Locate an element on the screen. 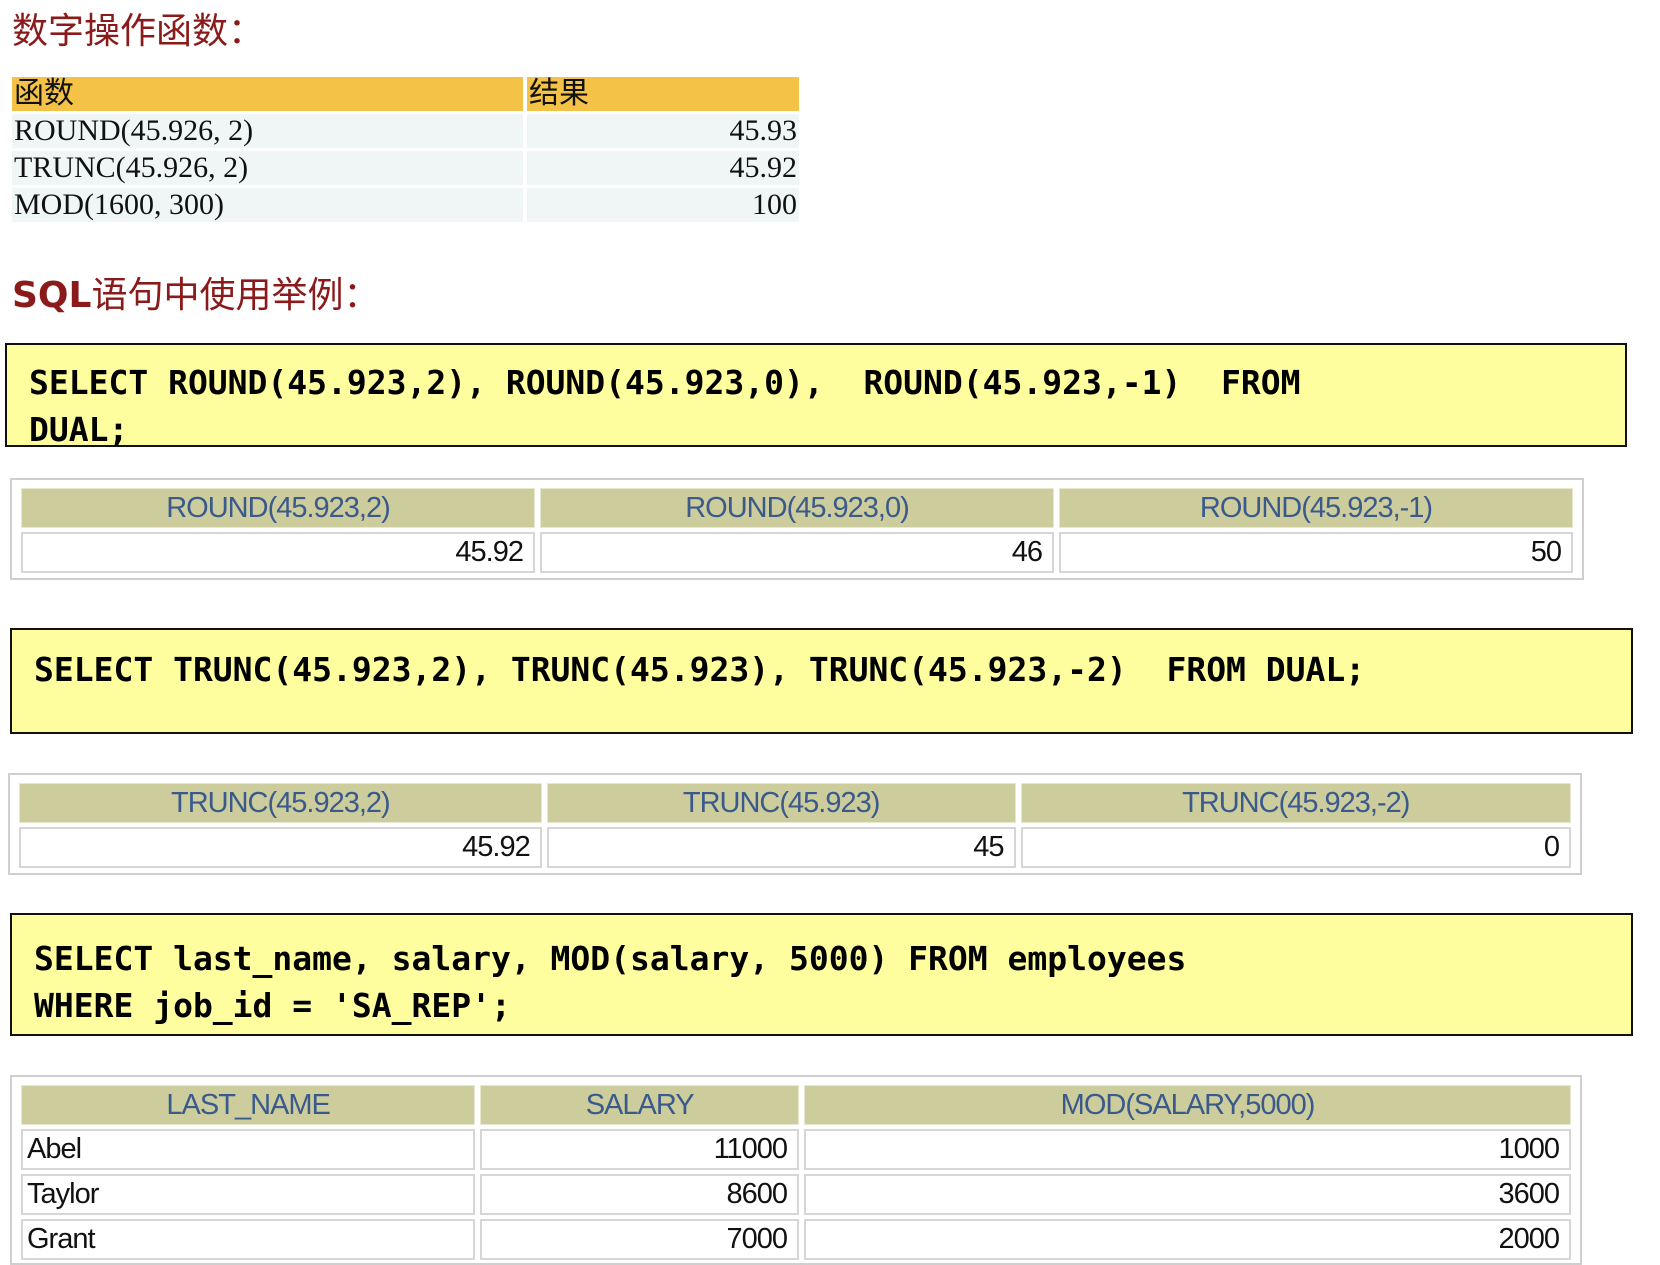 The image size is (1660, 1265). sql-code-line: WHERE job_id = 'SA_REP'; is located at coordinates (272, 1005).